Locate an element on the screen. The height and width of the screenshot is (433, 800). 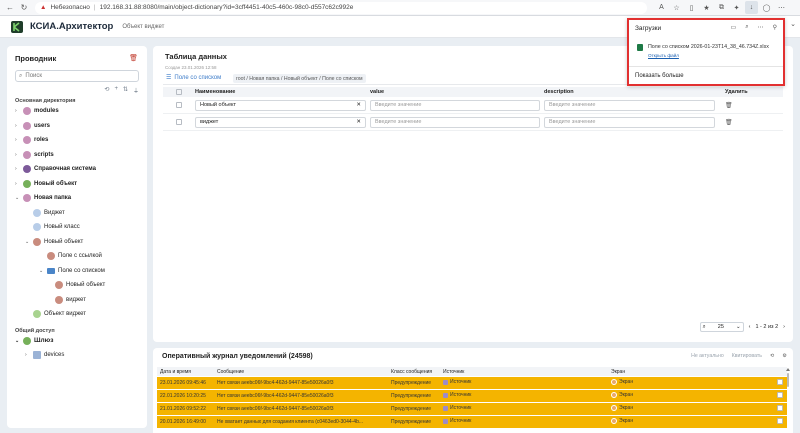
pin-icon: ⚲ is located at coordinates (775, 27).